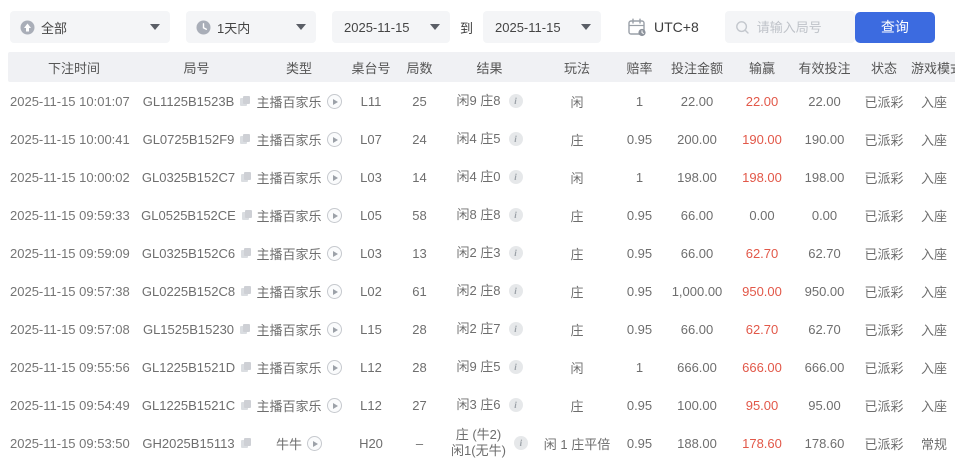 The width and height of the screenshot is (955, 464). Describe the element at coordinates (70, 253) in the screenshot. I see `bet-time-cell: 2025-11-15 09:59:09` at that location.